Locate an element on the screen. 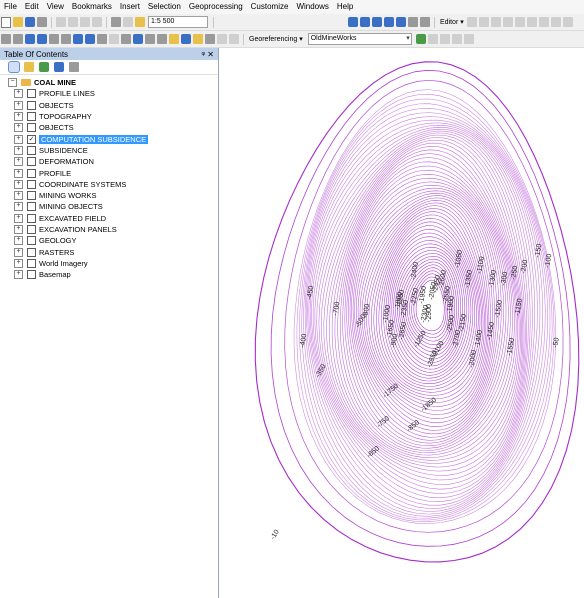 The height and width of the screenshot is (598, 584). add-data-icon is located at coordinates (140, 22).